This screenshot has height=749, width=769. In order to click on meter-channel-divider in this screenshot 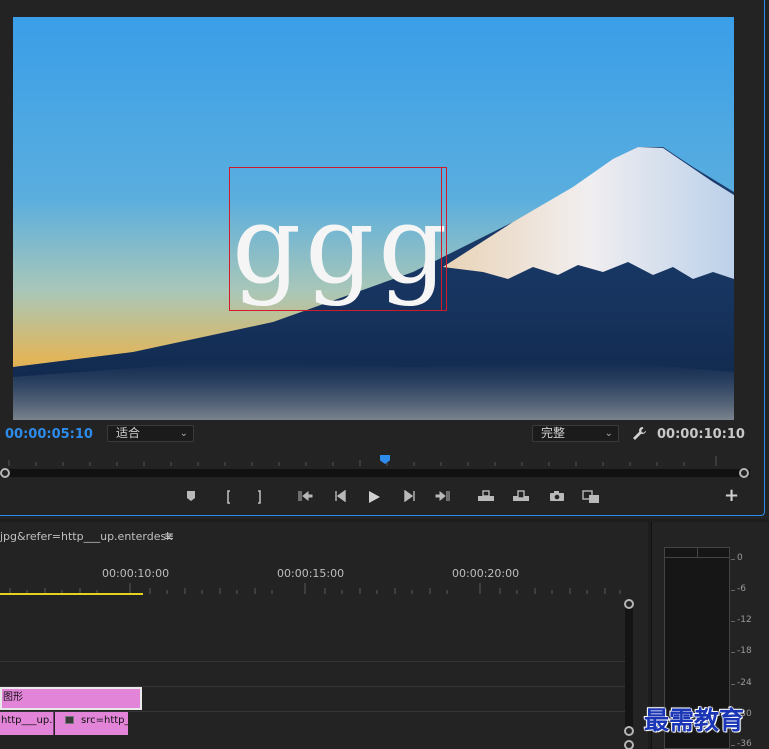, I will do `click(697, 552)`.